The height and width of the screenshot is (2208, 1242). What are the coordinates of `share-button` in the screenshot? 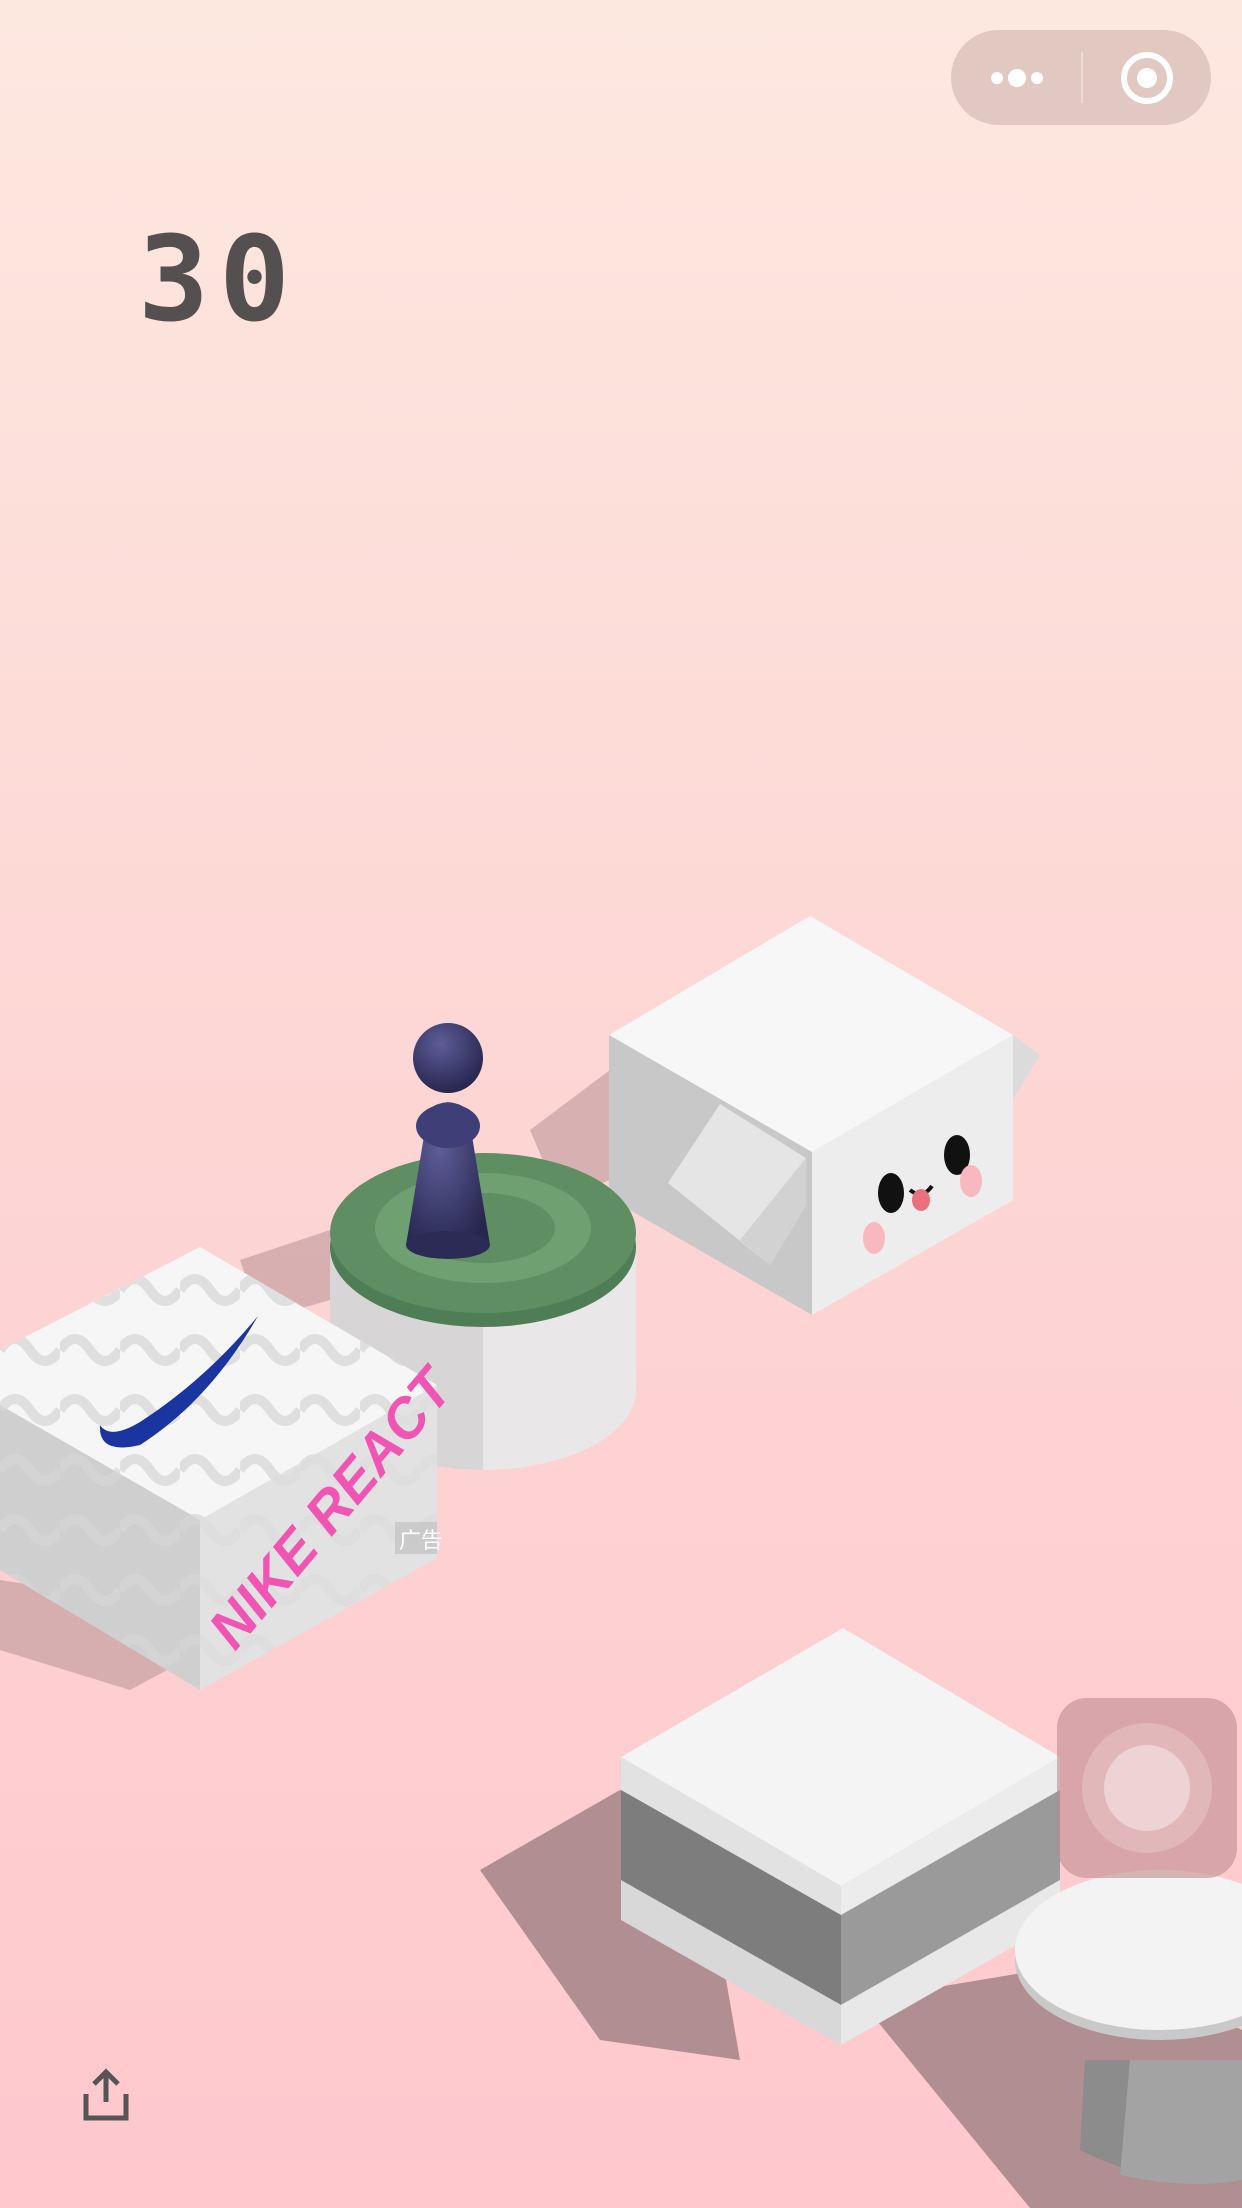 It's located at (106, 2096).